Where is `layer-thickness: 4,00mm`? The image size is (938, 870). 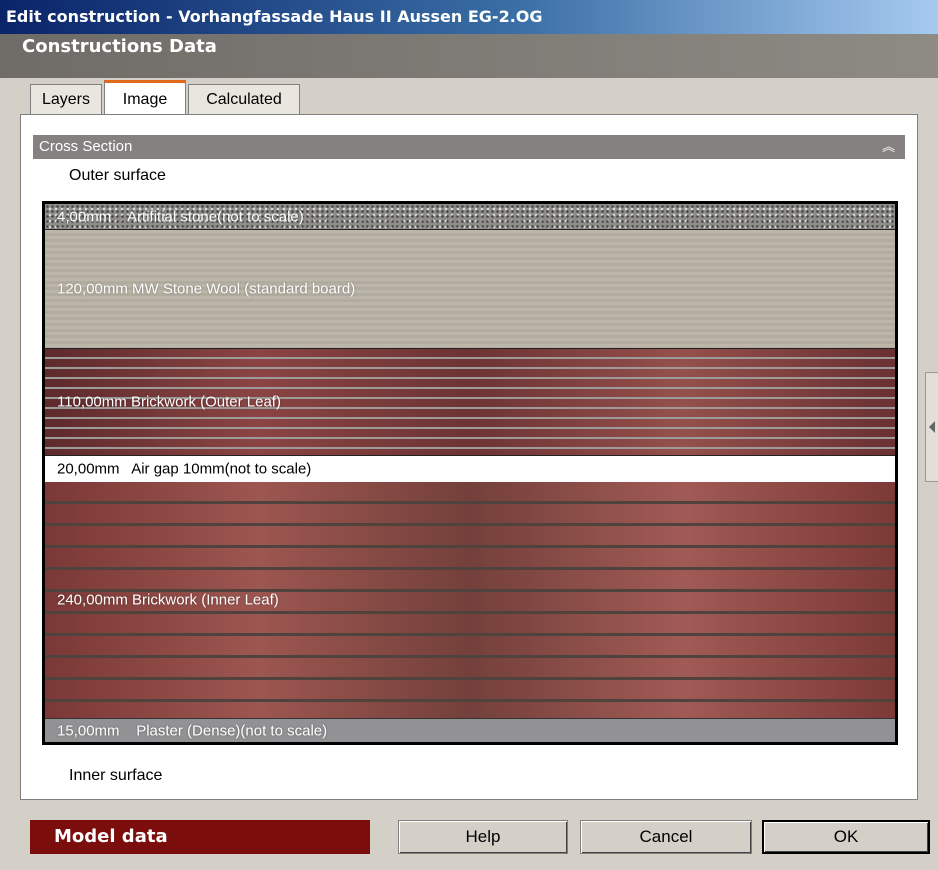 layer-thickness: 4,00mm is located at coordinates (84, 216).